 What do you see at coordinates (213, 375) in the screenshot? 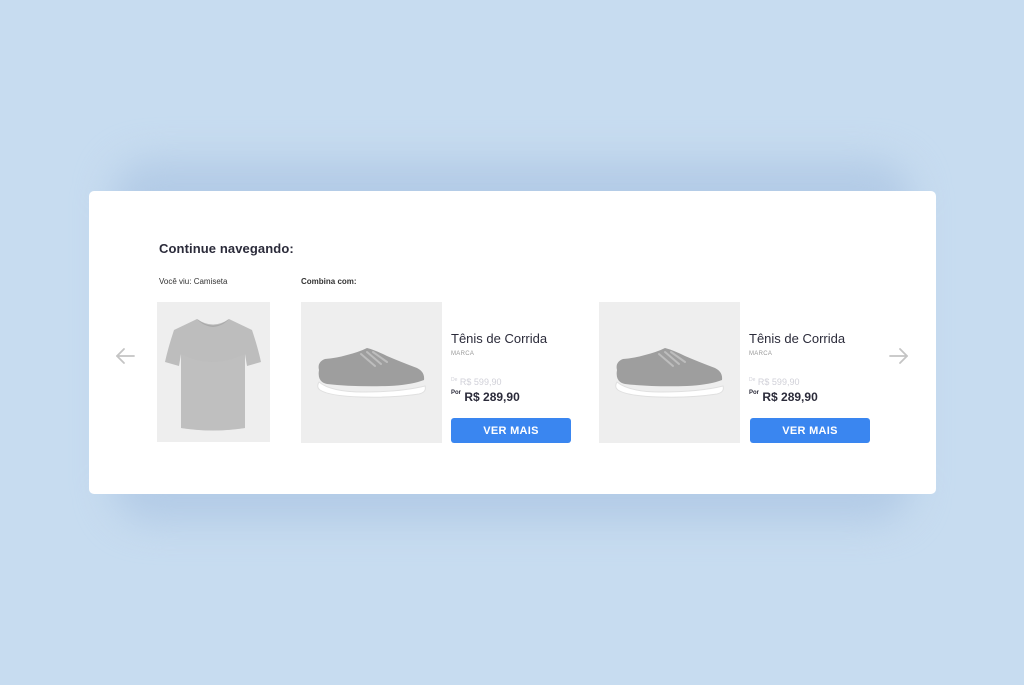
I see `tshirt-image` at bounding box center [213, 375].